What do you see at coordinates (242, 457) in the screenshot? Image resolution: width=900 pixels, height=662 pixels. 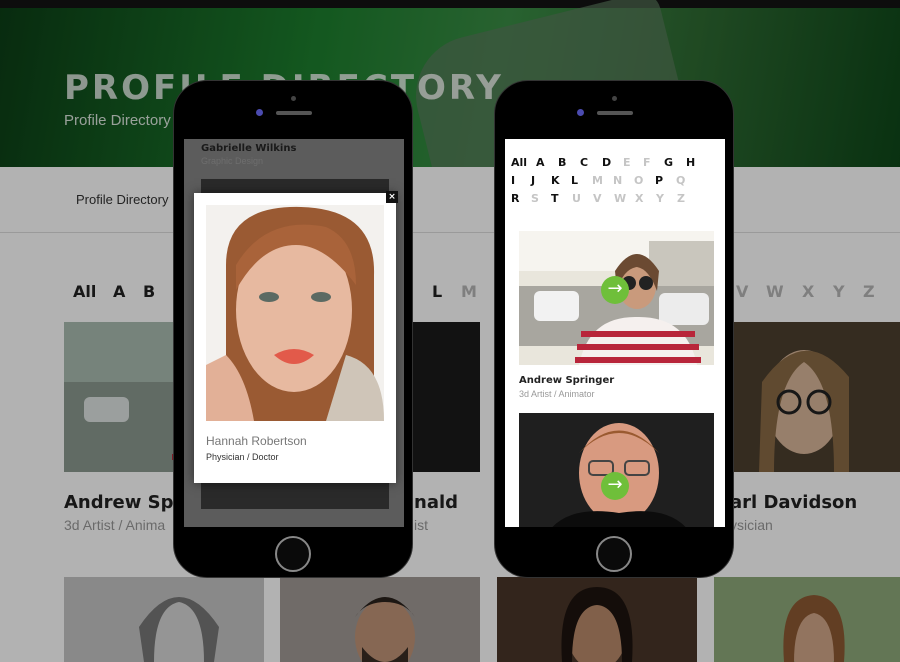 I see `modal-profile-role: Physician / Doctor` at bounding box center [242, 457].